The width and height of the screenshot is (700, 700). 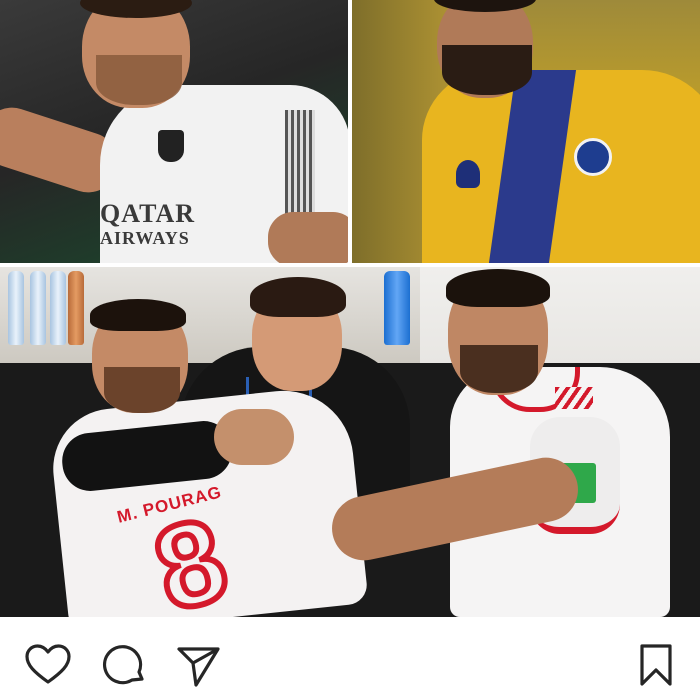 I want to click on comment-button, so click(x=124, y=665).